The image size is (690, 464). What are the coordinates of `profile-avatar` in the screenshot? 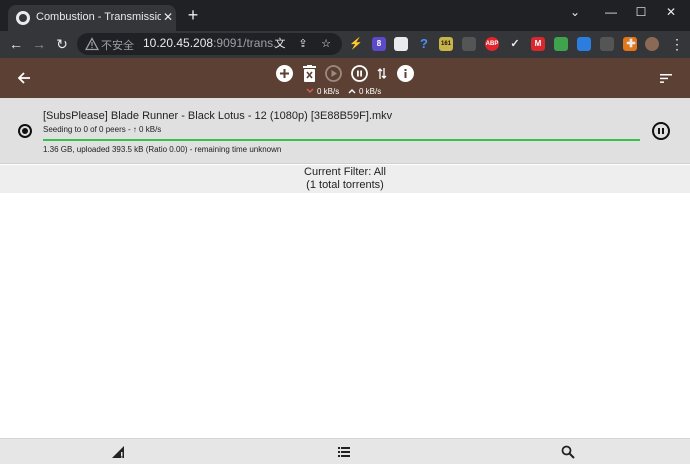 It's located at (652, 44).